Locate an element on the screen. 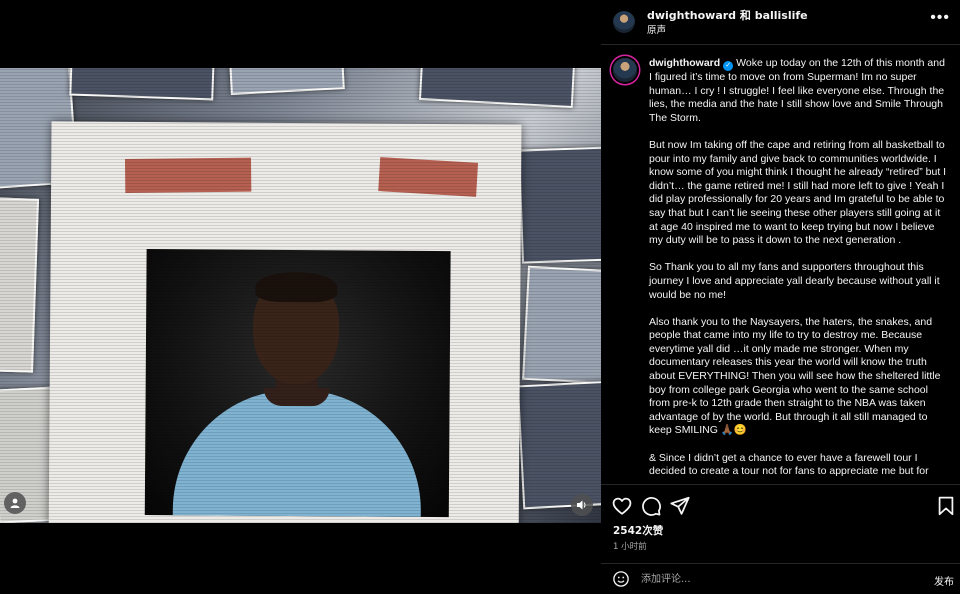  post-comment-button: 发布 is located at coordinates (944, 580).